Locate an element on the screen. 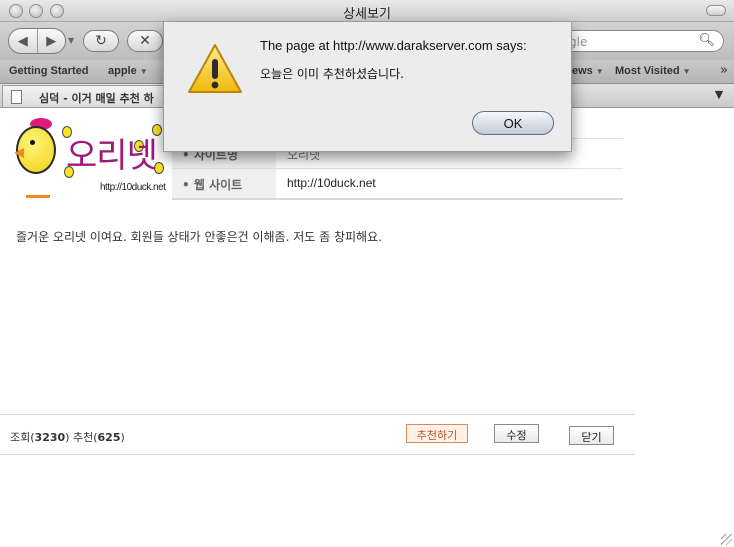 The image size is (734, 547). window-titlebar: 상세보기 is located at coordinates (367, 11).